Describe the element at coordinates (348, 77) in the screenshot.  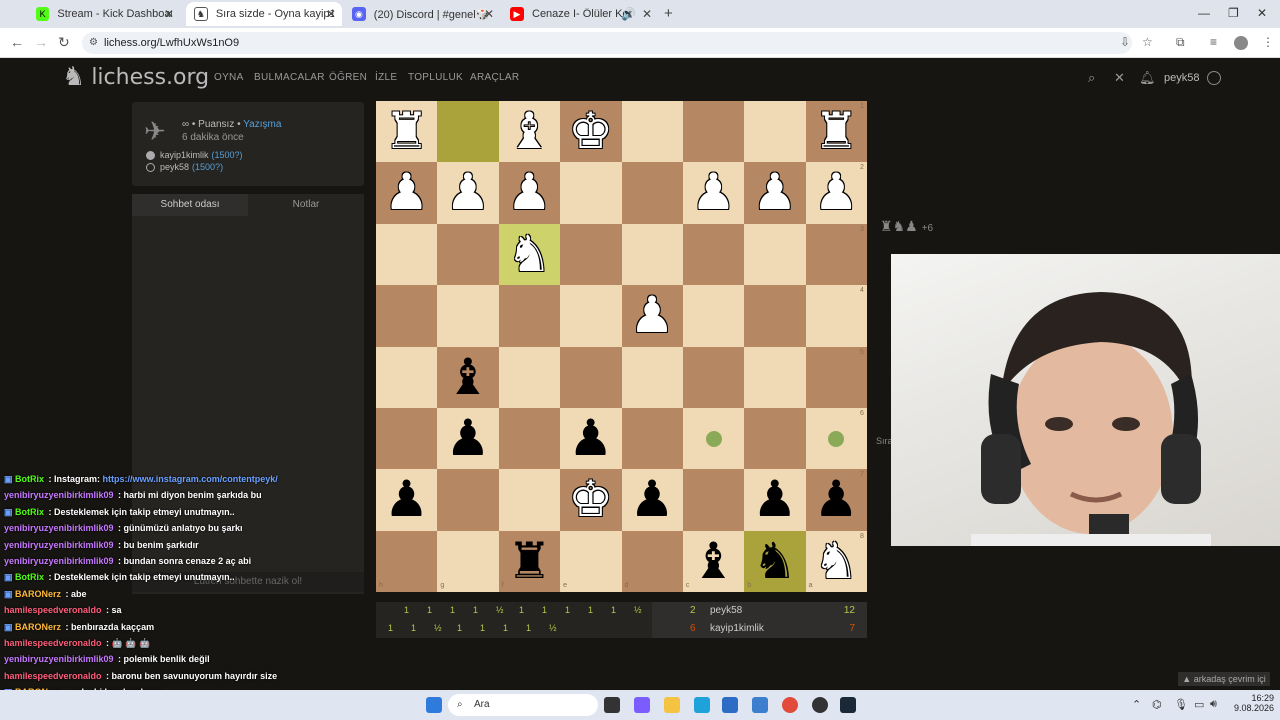
I see `nav-learn: ÖĞREN` at that location.